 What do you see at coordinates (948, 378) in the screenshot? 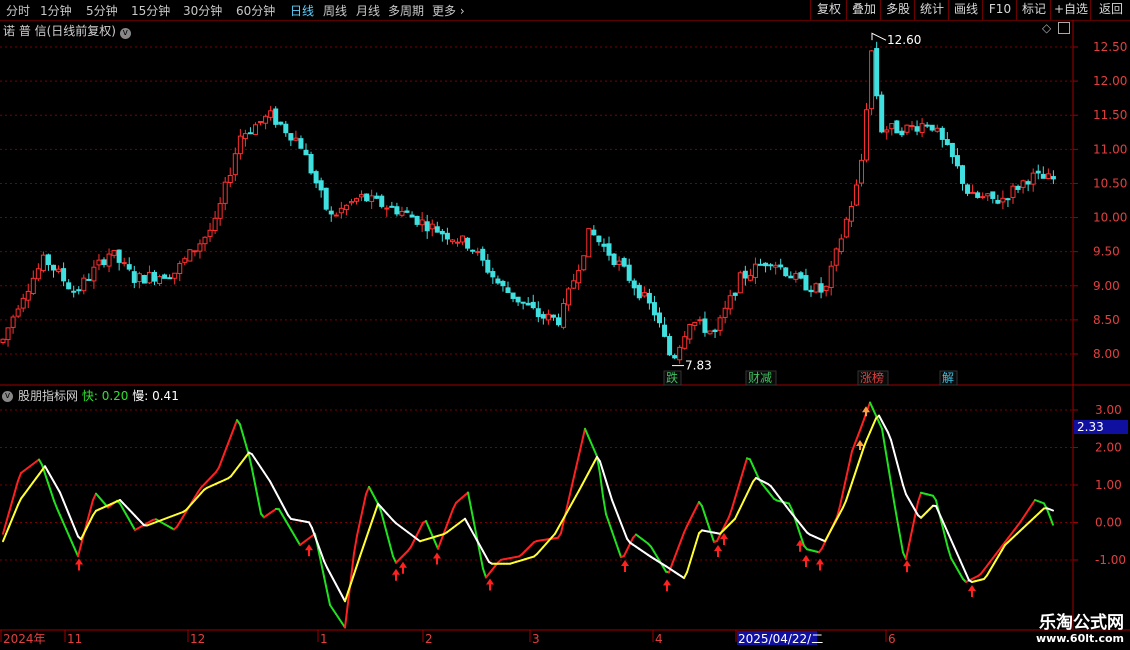
I see `event-tag-label: 解` at bounding box center [948, 378].